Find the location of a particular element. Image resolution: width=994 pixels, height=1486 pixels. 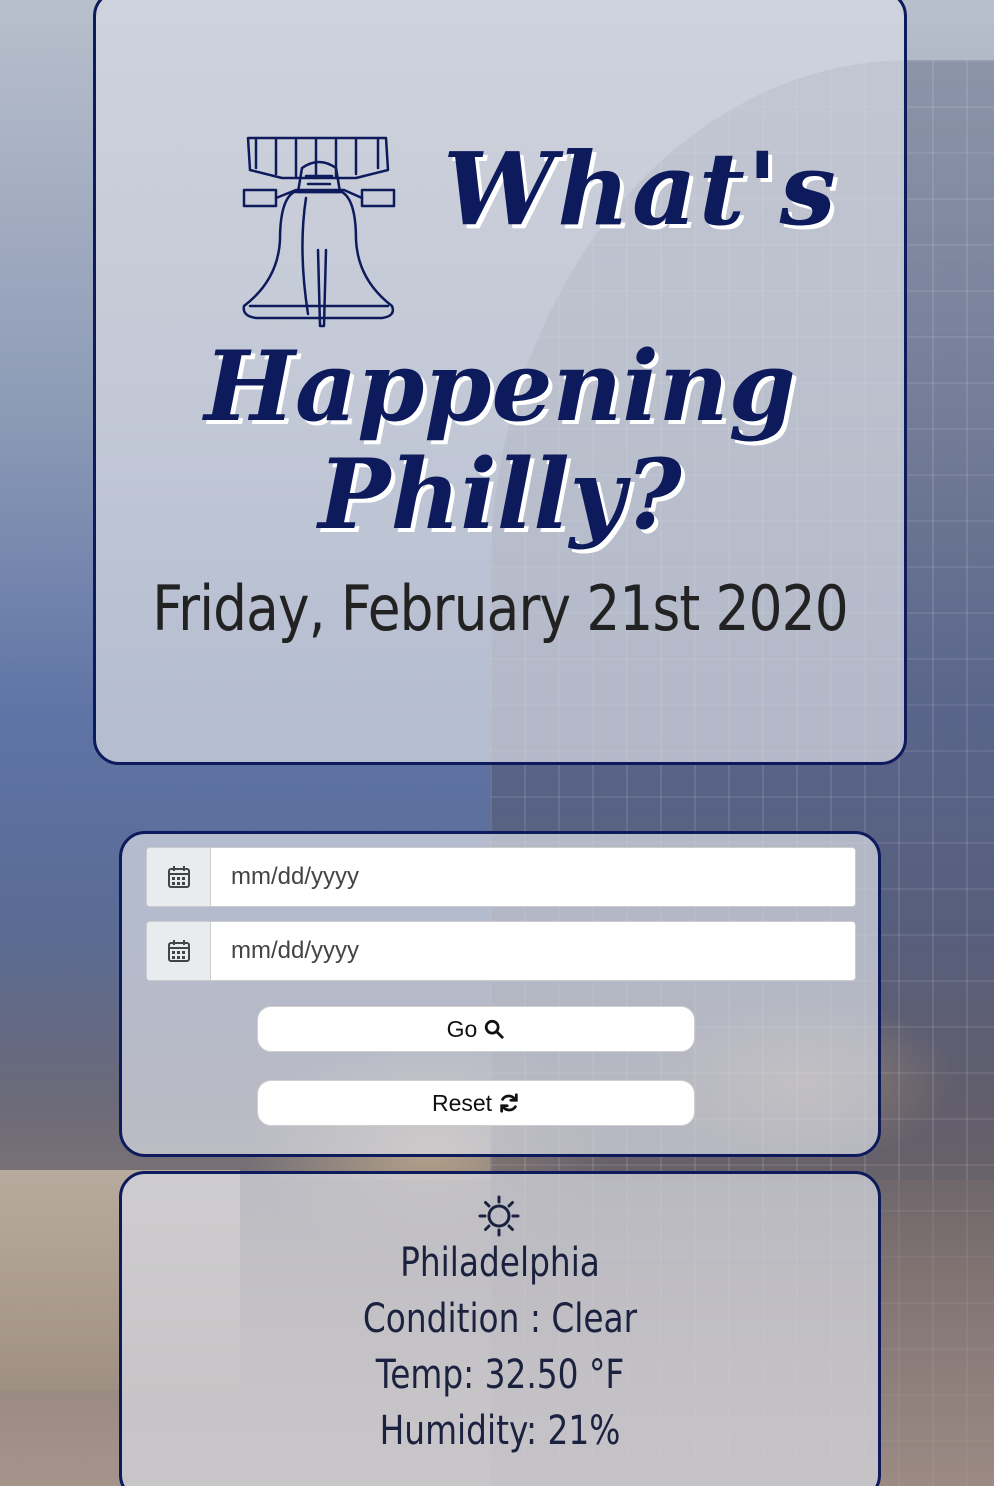

current-date: Friday, February 21st 2020 is located at coordinates (500, 608).